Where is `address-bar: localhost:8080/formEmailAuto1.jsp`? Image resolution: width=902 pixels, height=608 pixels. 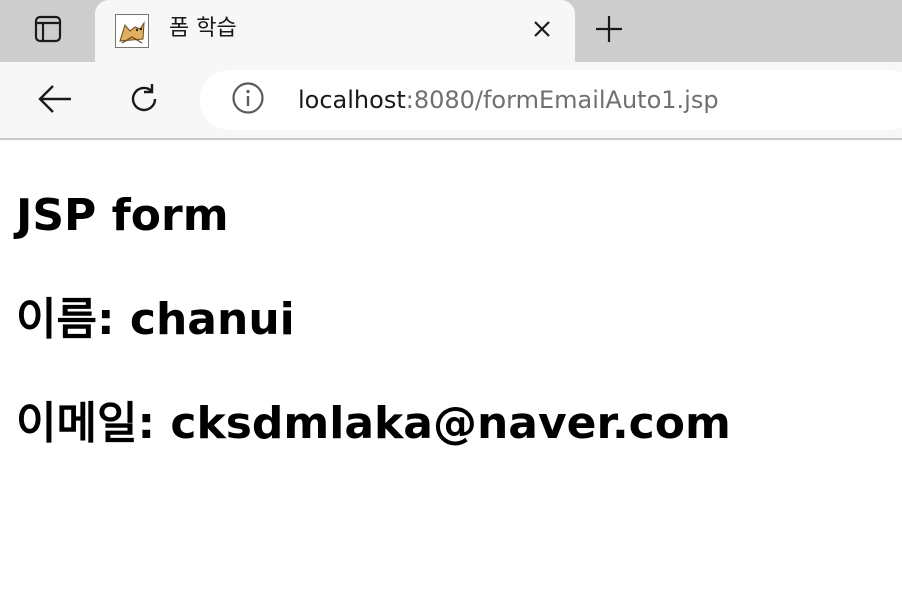 address-bar: localhost:8080/formEmailAuto1.jsp is located at coordinates (551, 100).